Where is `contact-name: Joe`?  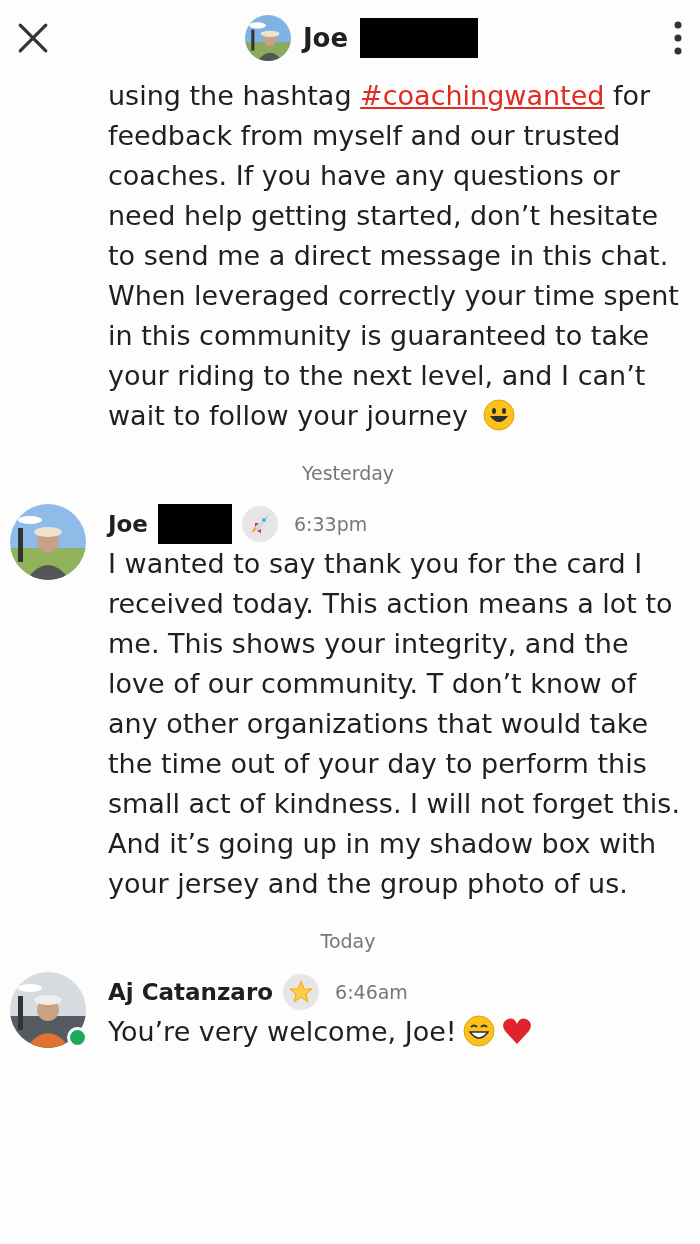
contact-name: Joe is located at coordinates (325, 38).